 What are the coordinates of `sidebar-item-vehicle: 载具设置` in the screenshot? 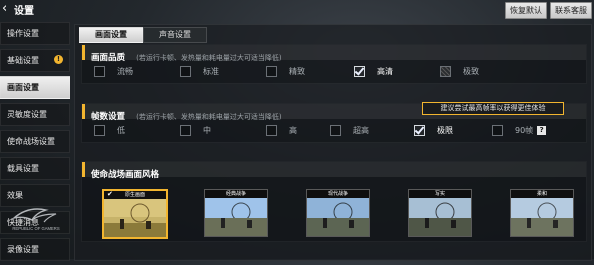 It's located at (35, 168).